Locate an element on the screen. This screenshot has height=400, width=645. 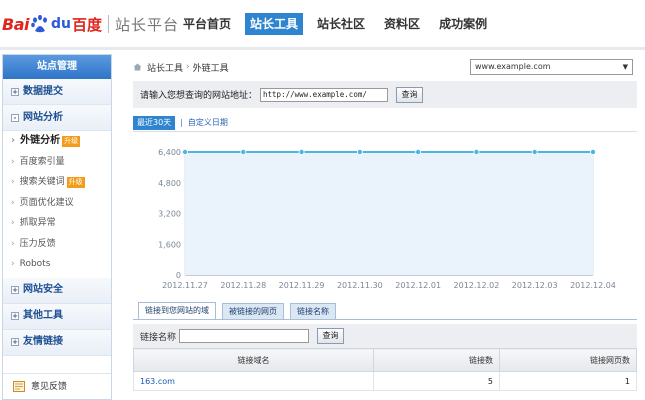
tab-anchor-text: 链接名称 is located at coordinates (313, 311).